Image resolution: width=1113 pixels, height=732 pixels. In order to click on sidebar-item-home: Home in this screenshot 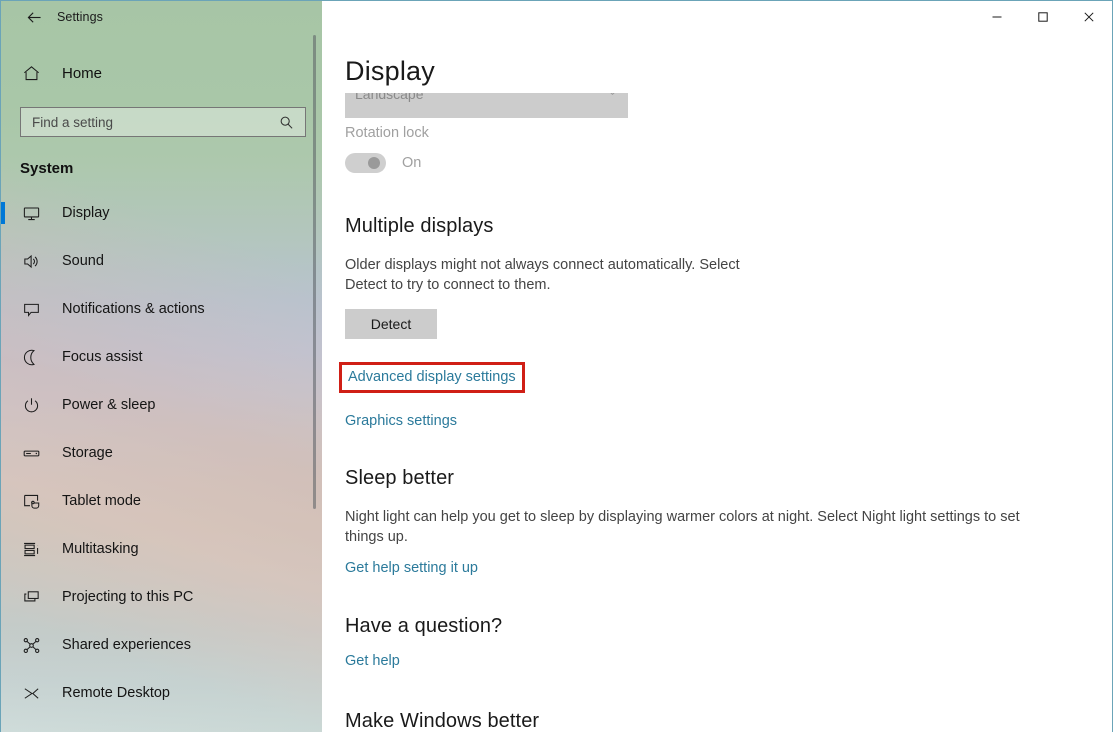, I will do `click(161, 73)`.